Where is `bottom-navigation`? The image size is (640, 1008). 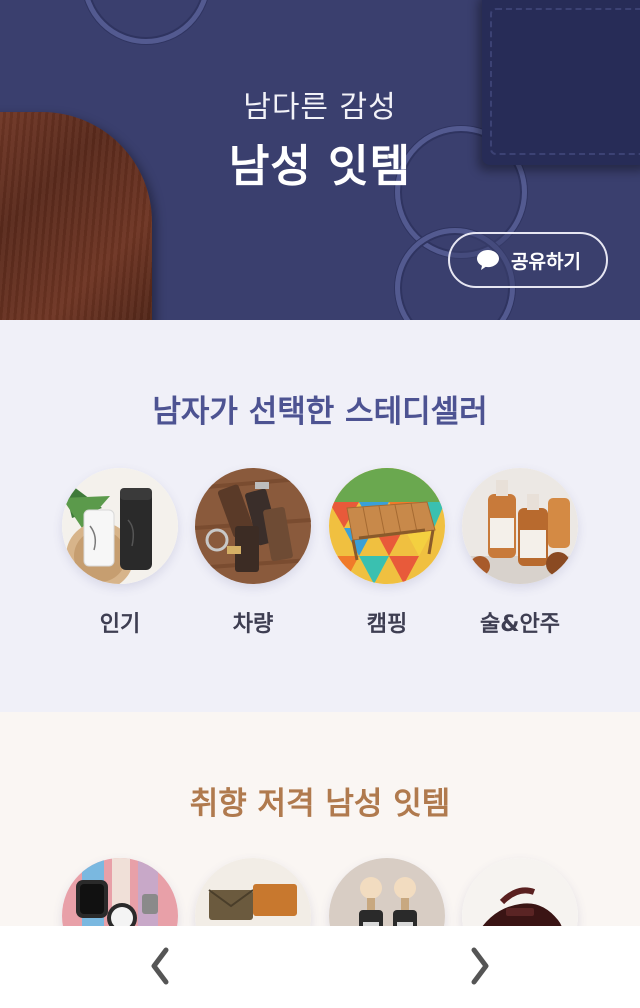
bottom-navigation is located at coordinates (320, 967).